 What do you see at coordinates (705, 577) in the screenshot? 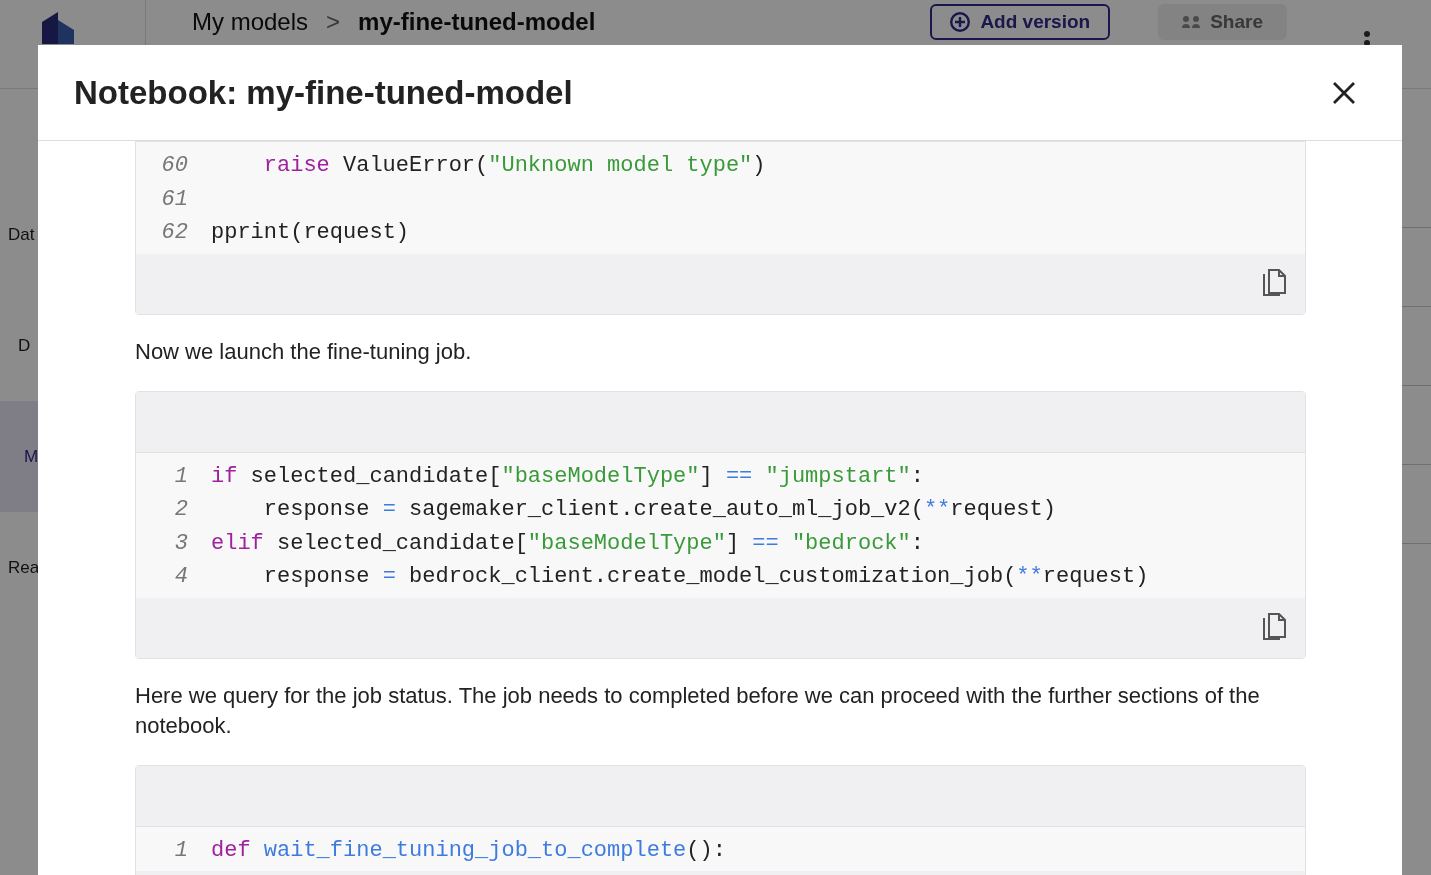
I see `code-line: response = bedrock_client.create_model_customization_job(**request)` at bounding box center [705, 577].